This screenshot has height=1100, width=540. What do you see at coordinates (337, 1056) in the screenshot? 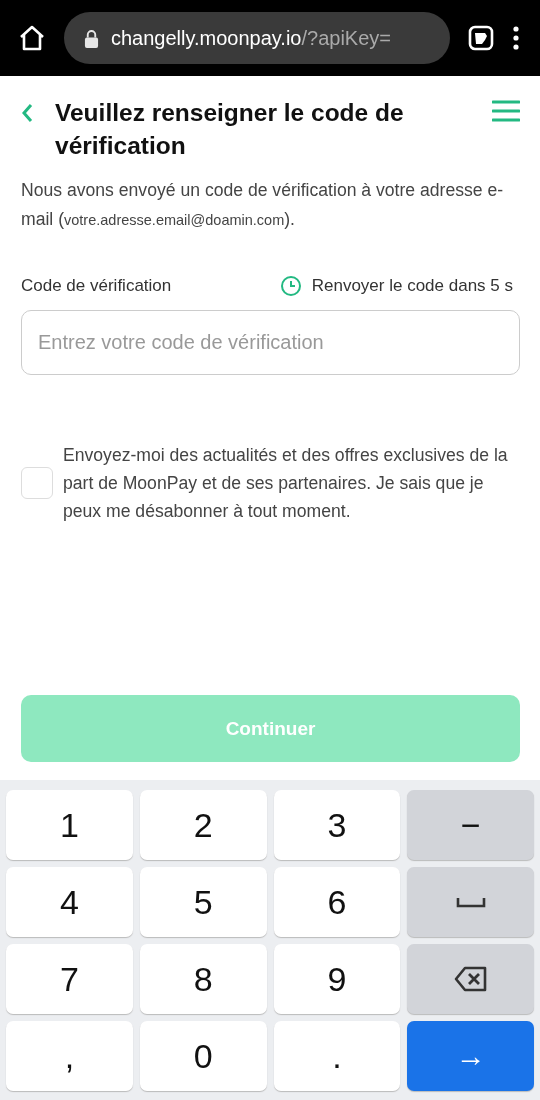
I see `key: .` at bounding box center [337, 1056].